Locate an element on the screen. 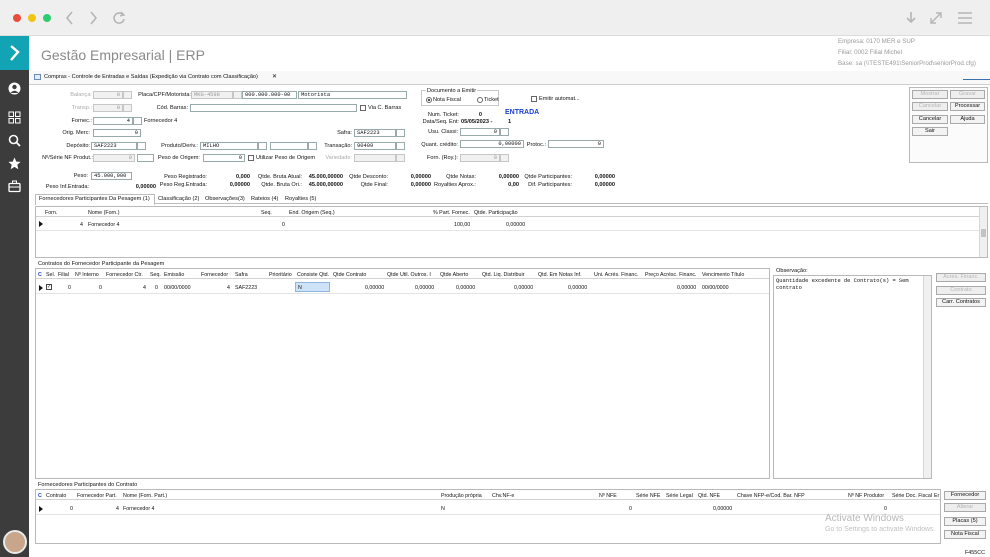 The width and height of the screenshot is (990, 557). transp-search-icon is located at coordinates (127, 108).